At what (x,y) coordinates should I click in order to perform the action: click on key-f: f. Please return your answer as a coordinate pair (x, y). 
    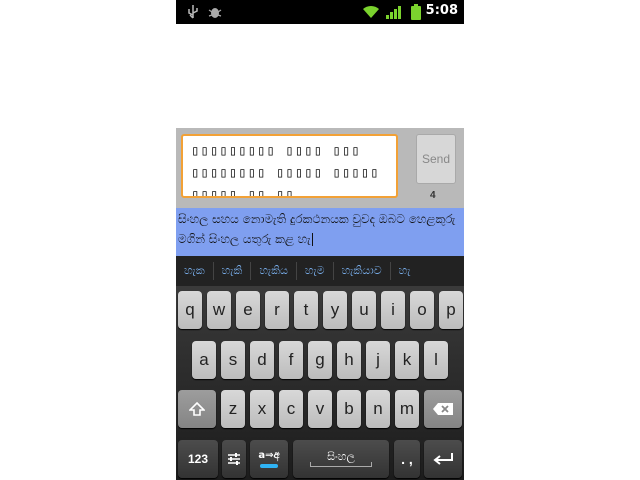
    Looking at the image, I should click on (291, 360).